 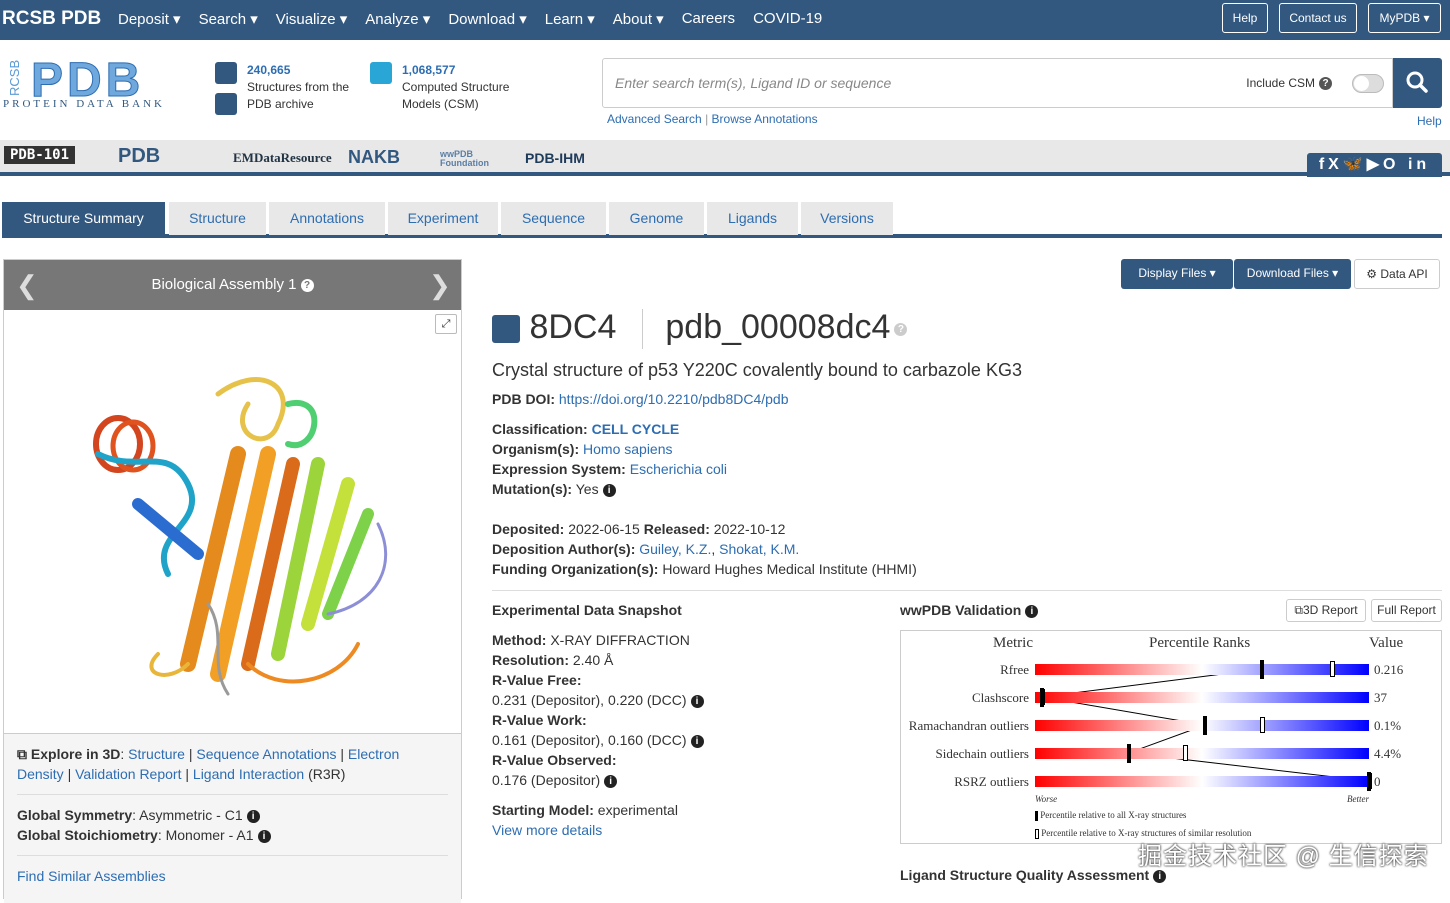 I want to click on include-csm-label: Include CSM?, so click(x=1289, y=83).